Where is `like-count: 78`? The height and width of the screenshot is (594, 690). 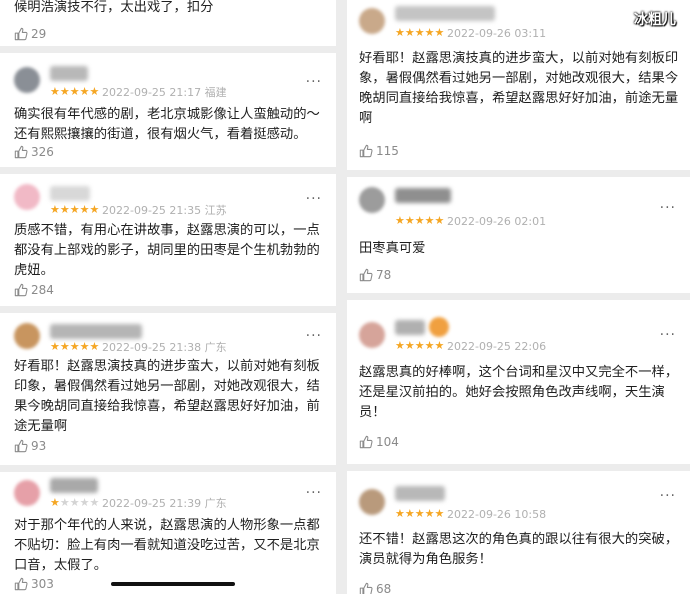 like-count: 78 is located at coordinates (384, 275).